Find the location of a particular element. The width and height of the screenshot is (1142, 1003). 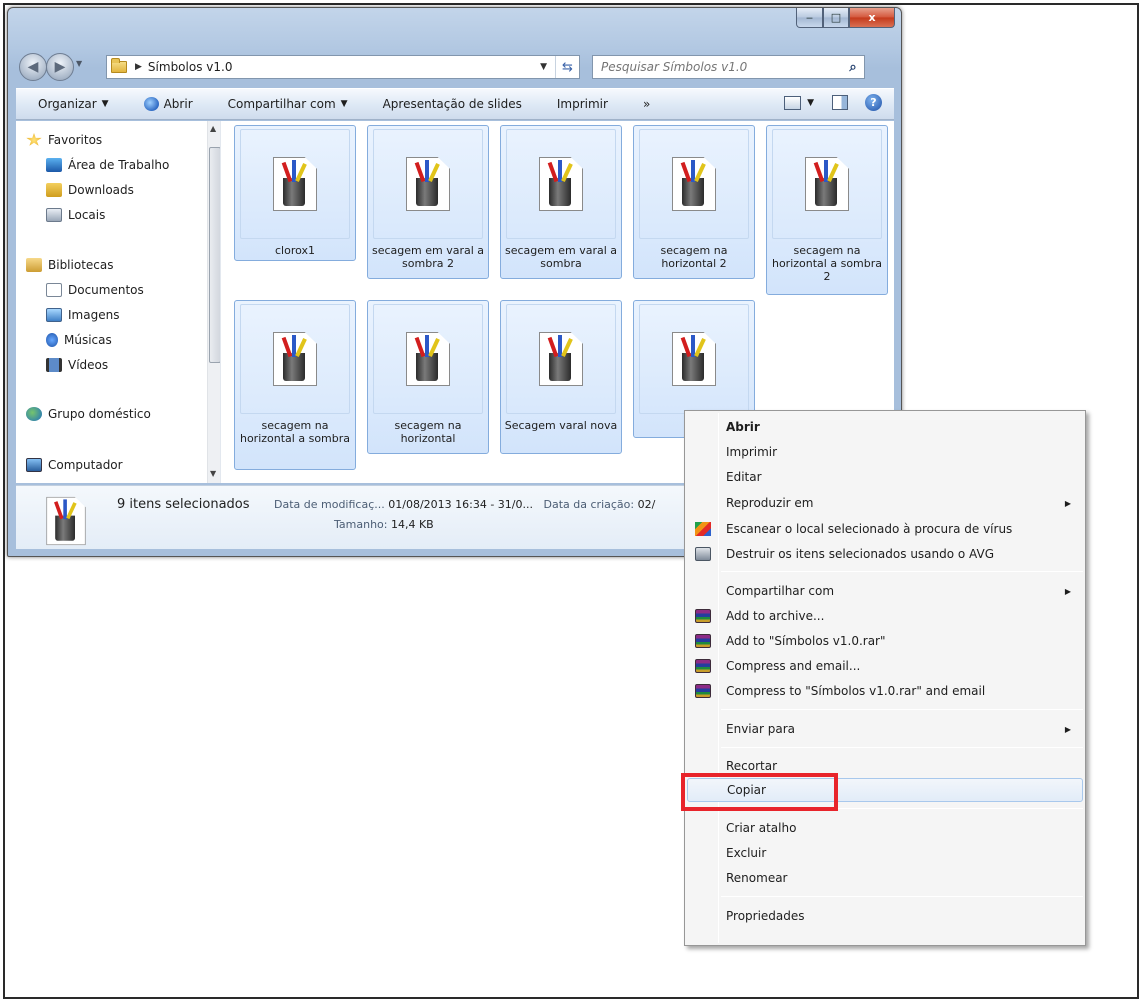

back-button: ◀ is located at coordinates (33, 67).